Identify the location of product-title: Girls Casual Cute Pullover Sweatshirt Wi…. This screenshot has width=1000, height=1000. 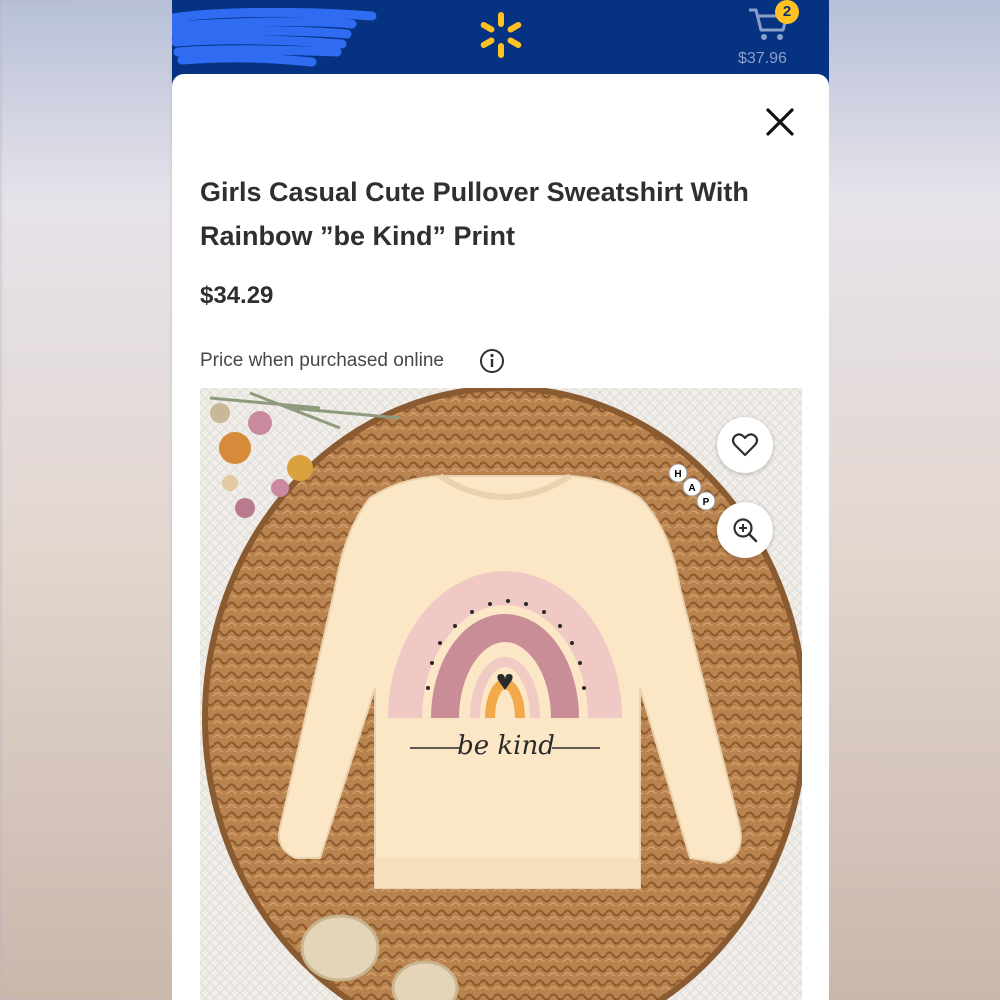
(474, 214).